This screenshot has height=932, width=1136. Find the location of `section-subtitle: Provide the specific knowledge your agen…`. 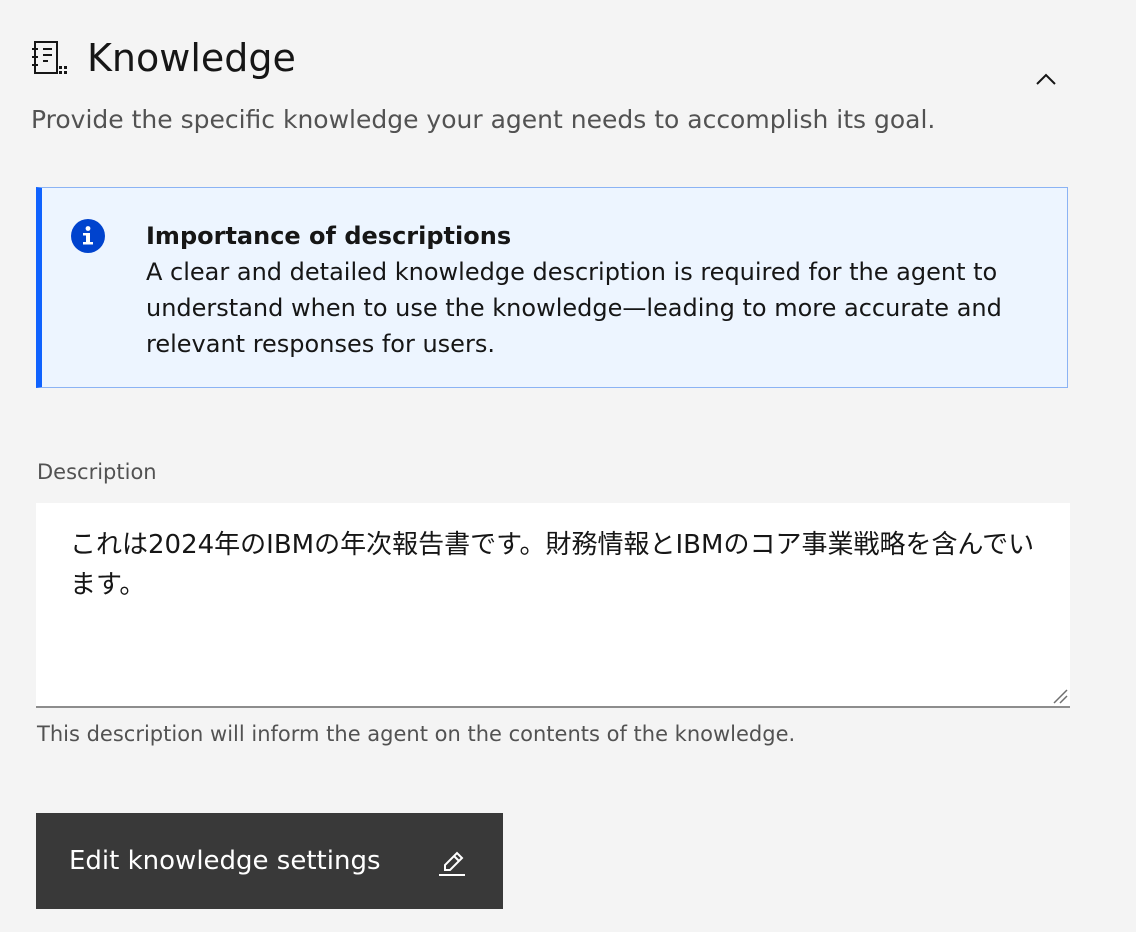

section-subtitle: Provide the specific knowledge your agen… is located at coordinates (483, 119).